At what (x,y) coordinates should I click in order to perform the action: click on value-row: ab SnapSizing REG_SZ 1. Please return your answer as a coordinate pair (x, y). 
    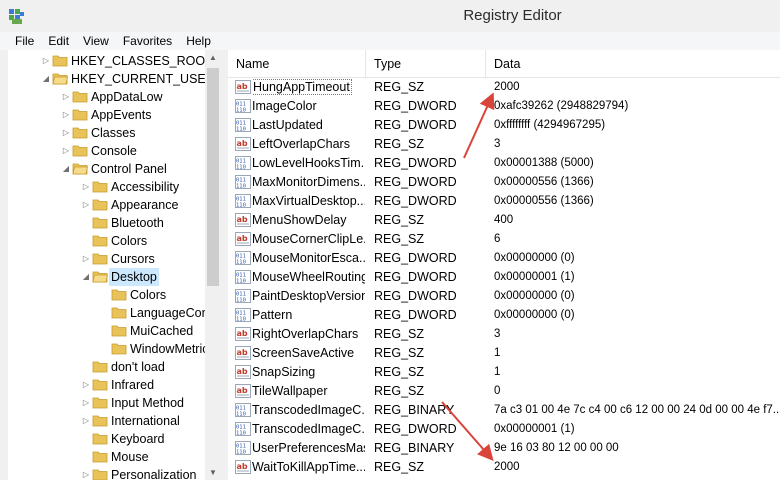
    Looking at the image, I should click on (504, 372).